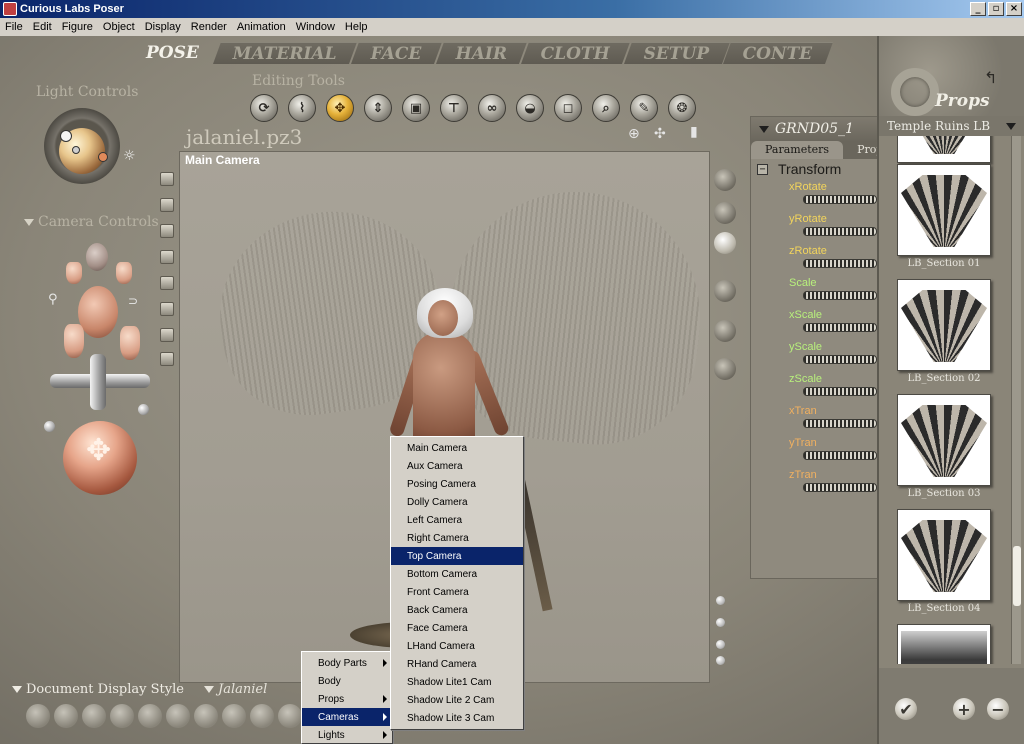 The image size is (1024, 744). Describe the element at coordinates (457, 664) in the screenshot. I see `camera-menu-item: RHand Camera` at that location.